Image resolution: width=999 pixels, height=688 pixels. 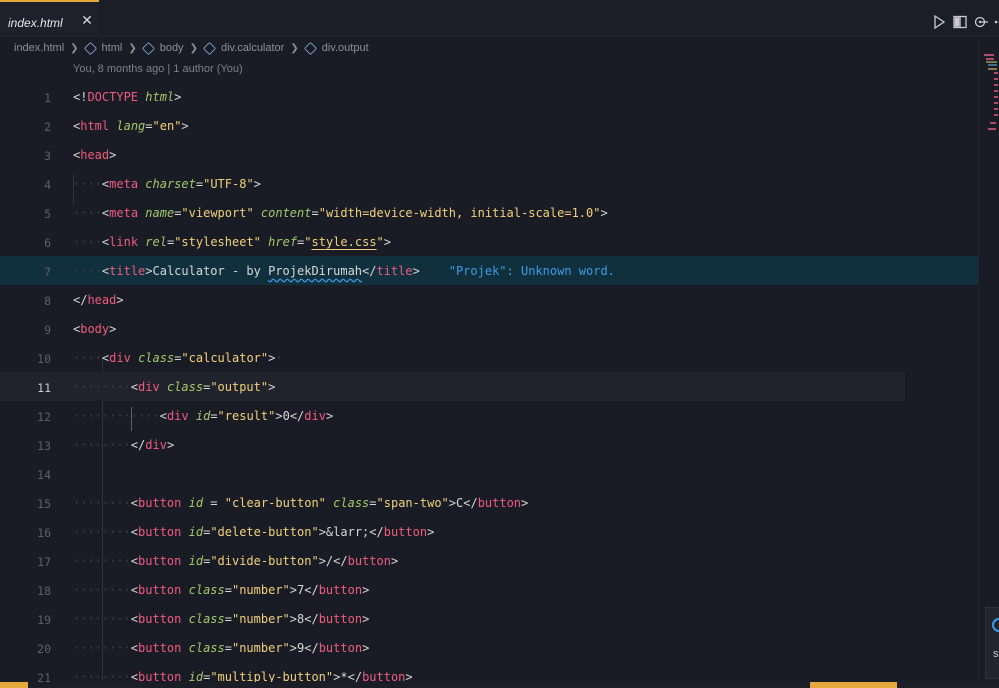 I want to click on line-number: 11, so click(x=44, y=388).